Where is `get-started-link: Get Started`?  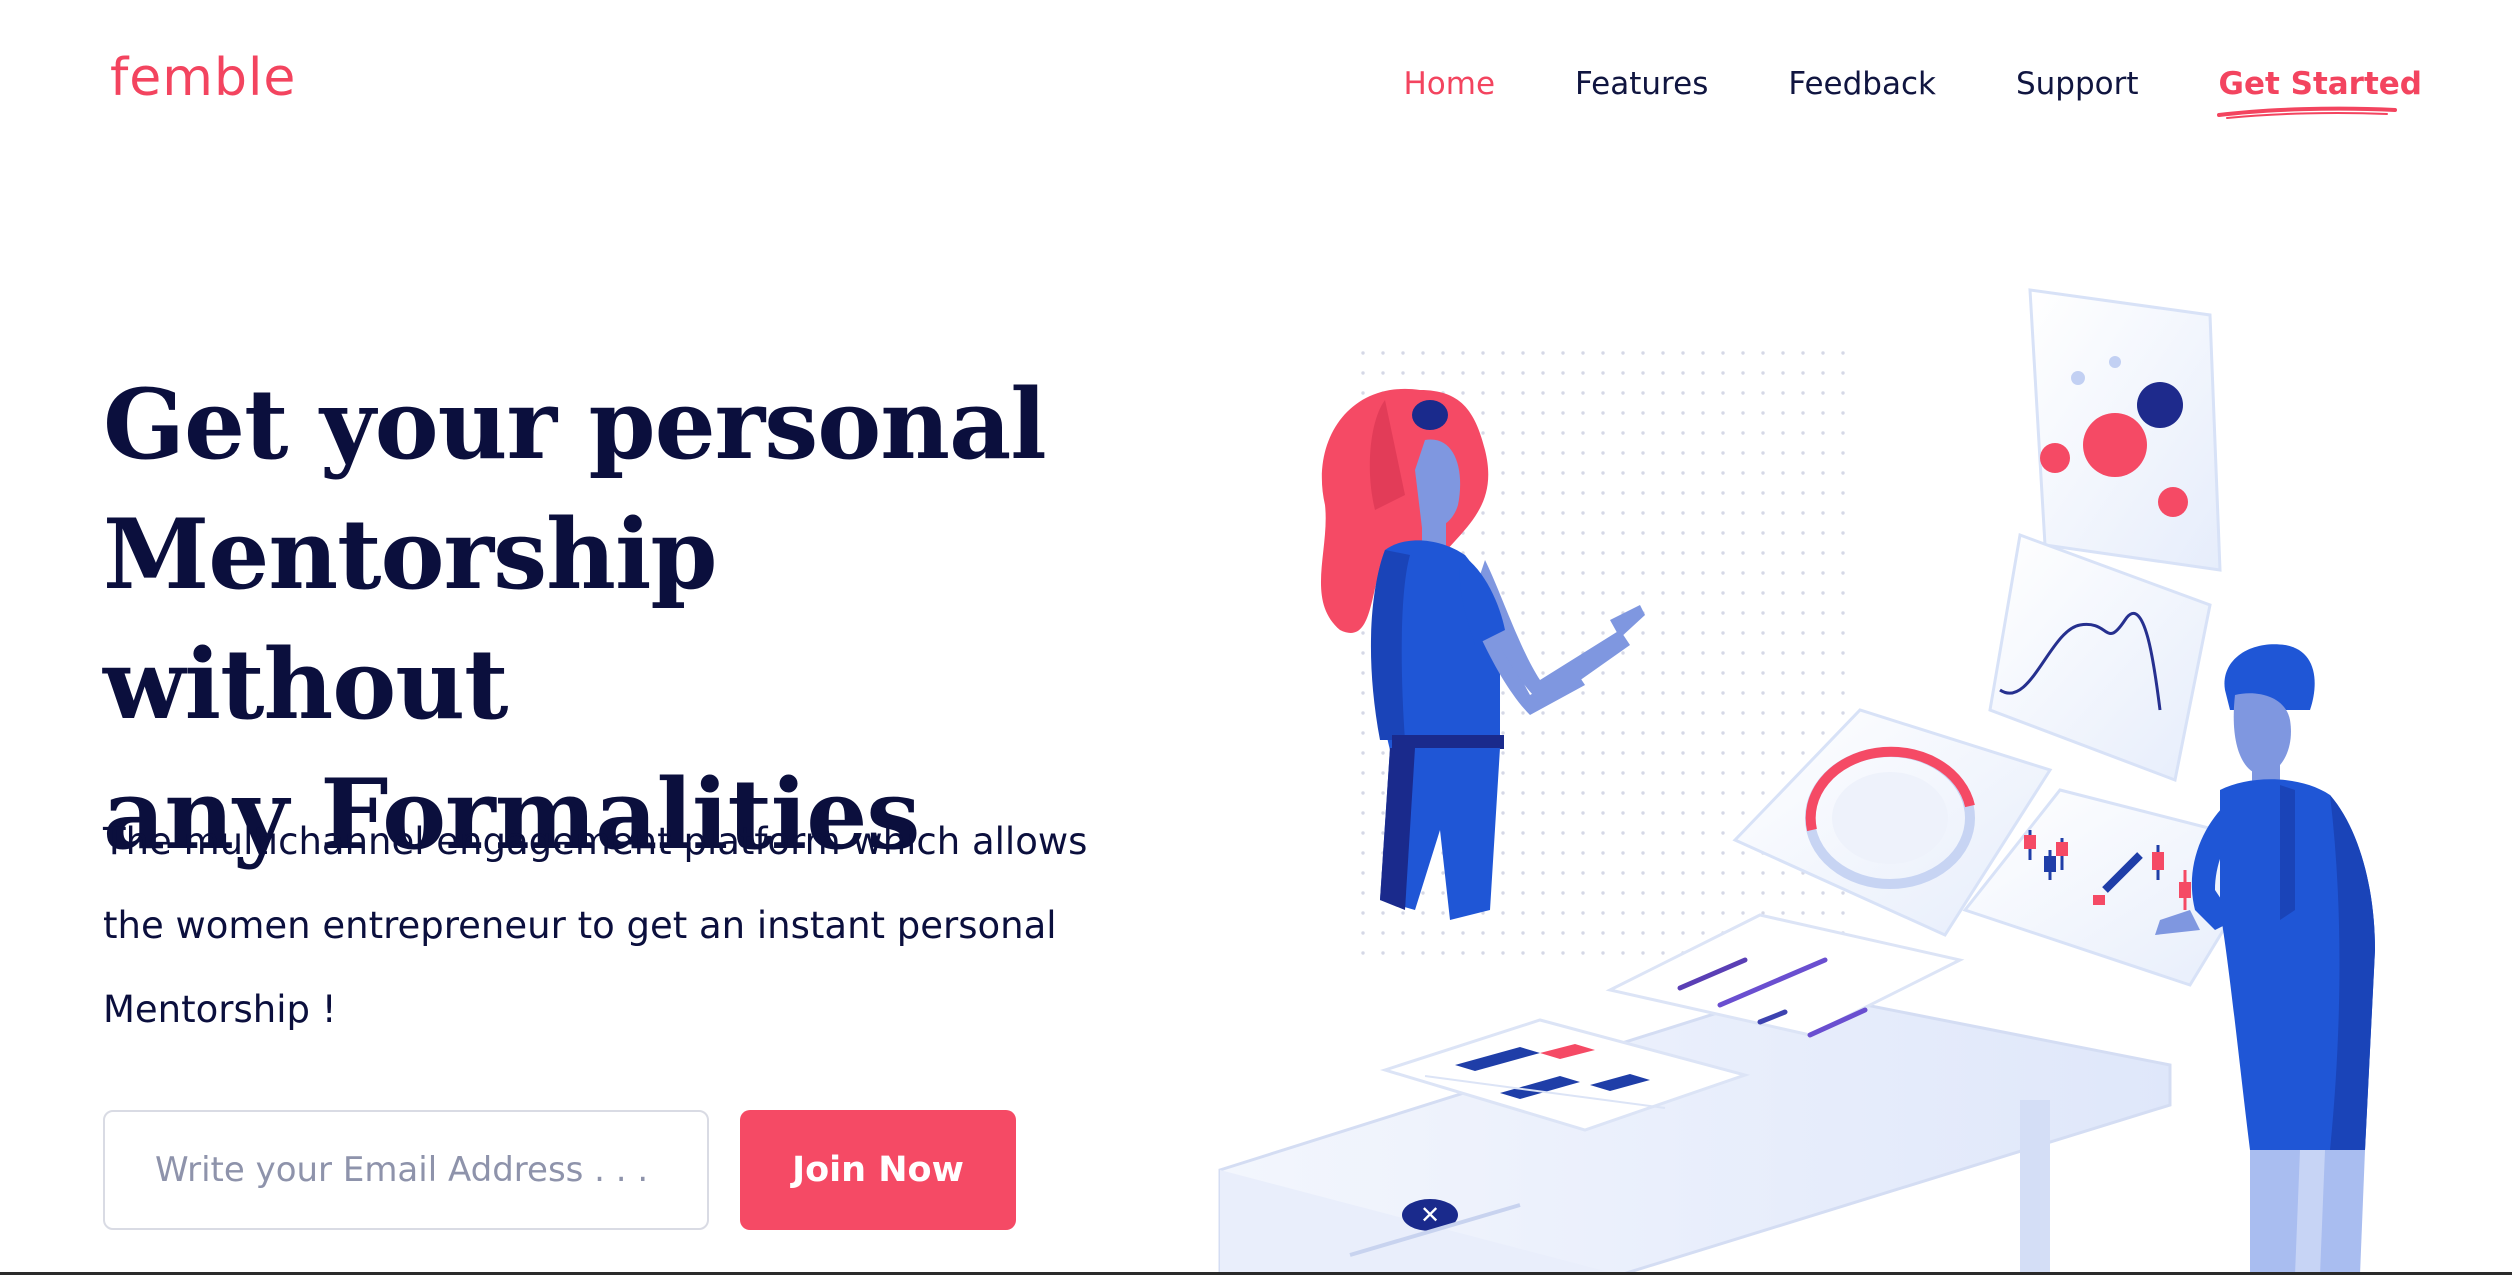 get-started-link: Get Started is located at coordinates (2319, 93).